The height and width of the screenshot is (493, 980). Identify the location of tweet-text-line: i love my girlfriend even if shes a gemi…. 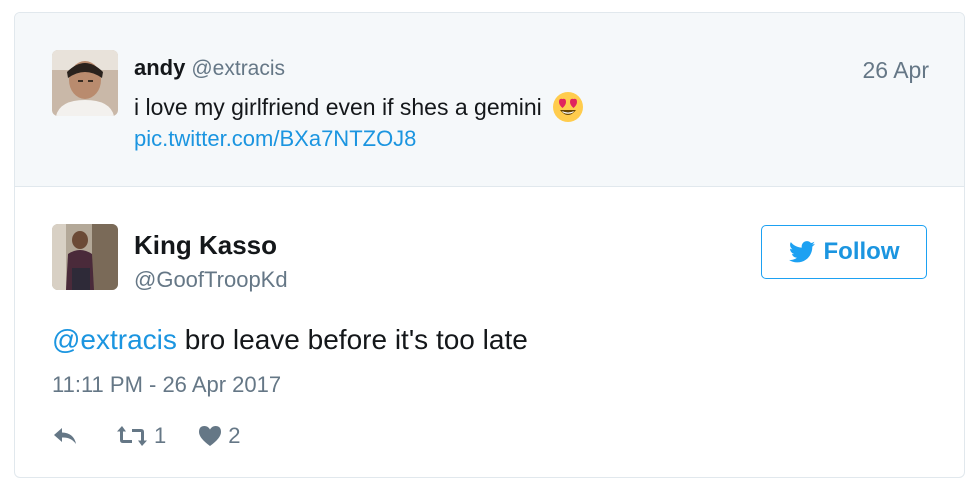
(359, 107).